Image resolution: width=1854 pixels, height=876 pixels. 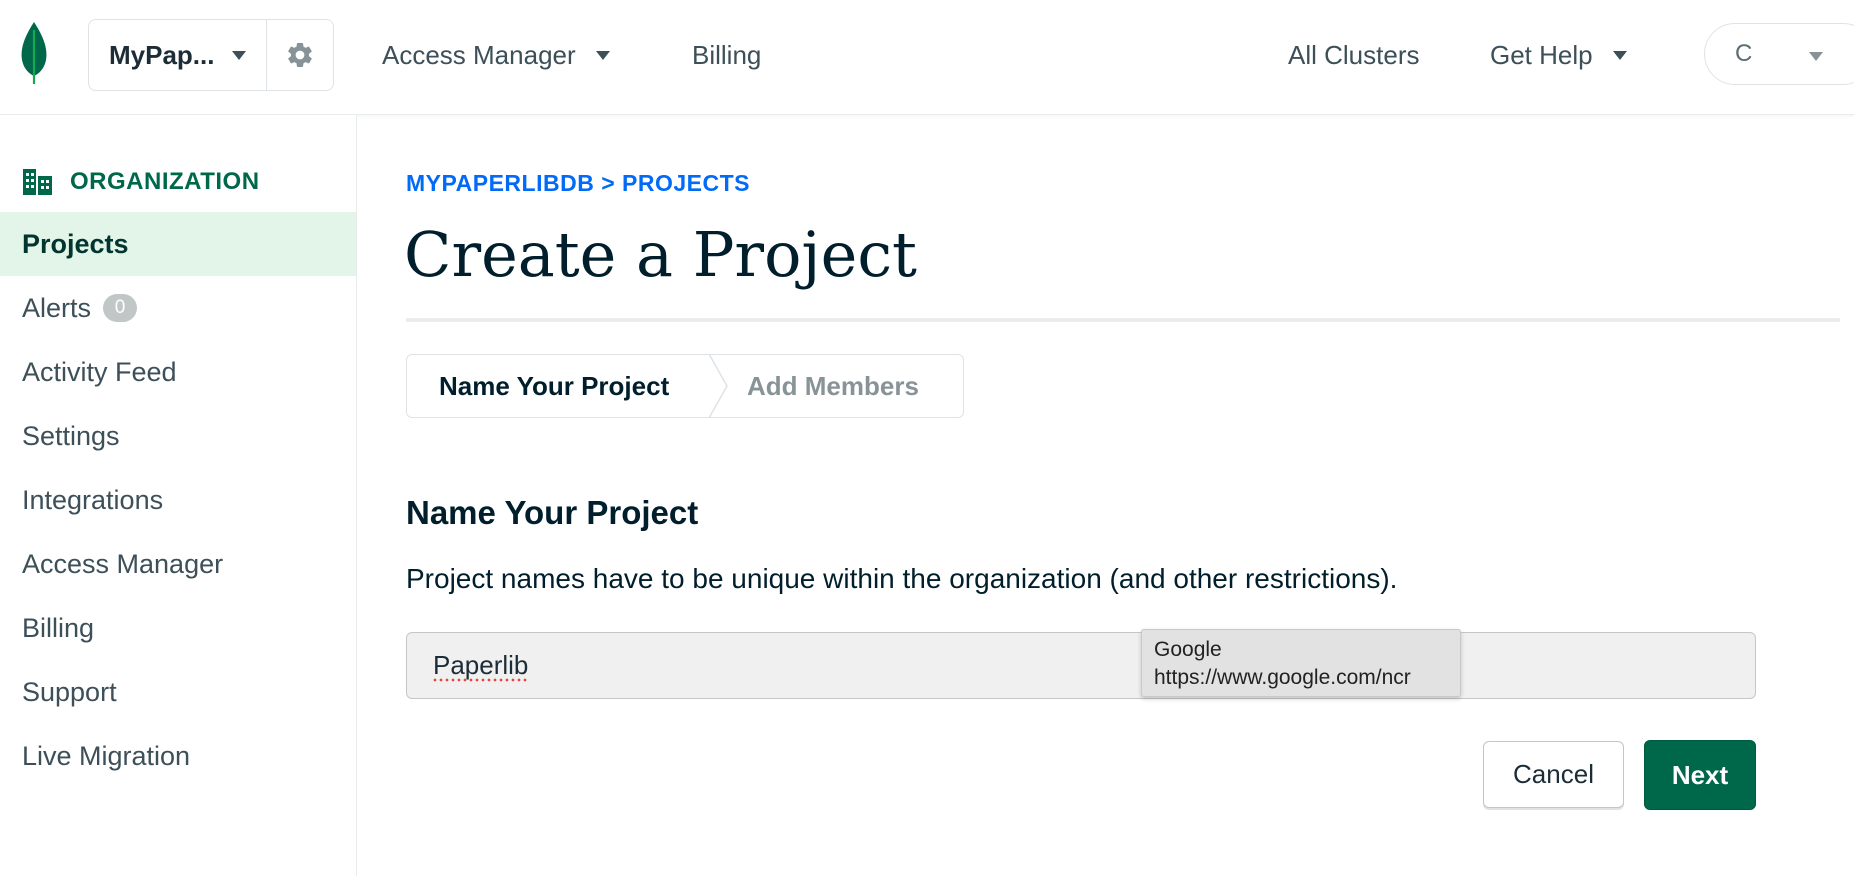 What do you see at coordinates (1744, 53) in the screenshot?
I see `user-initial: C` at bounding box center [1744, 53].